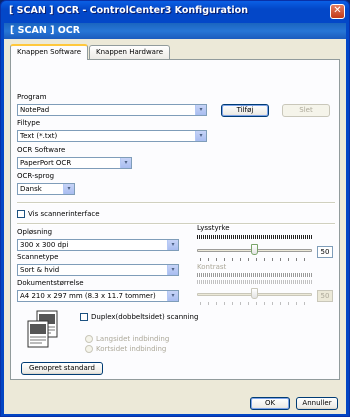  Describe the element at coordinates (98, 270) in the screenshot. I see `scan-type-select: Sort & hvid ▾` at that location.